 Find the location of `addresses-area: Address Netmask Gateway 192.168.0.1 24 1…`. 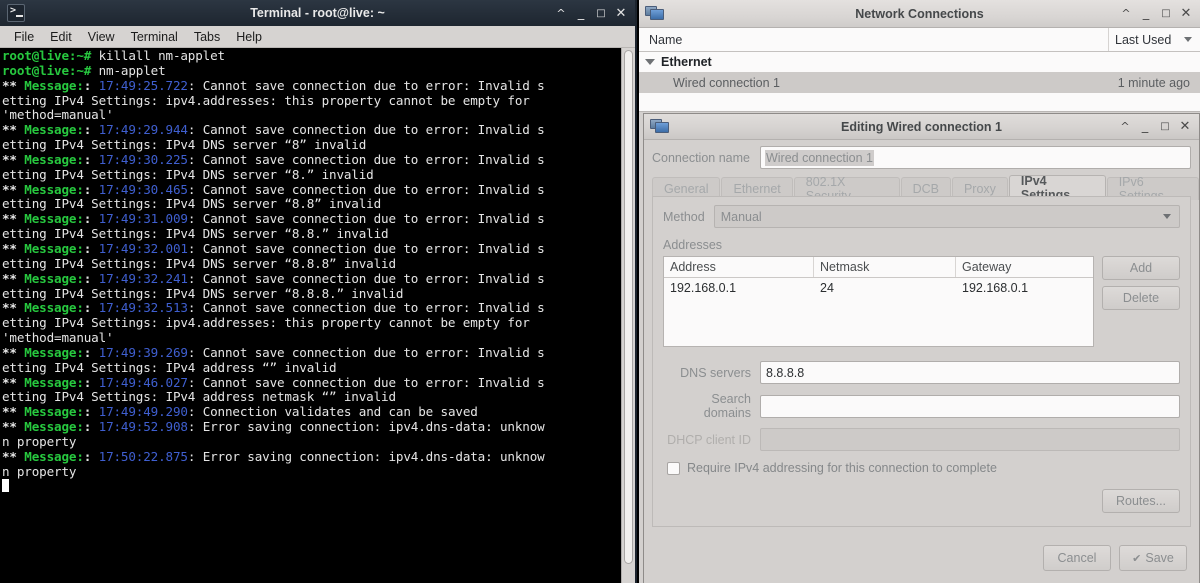

addresses-area: Address Netmask Gateway 192.168.0.1 24 1… is located at coordinates (921, 301).